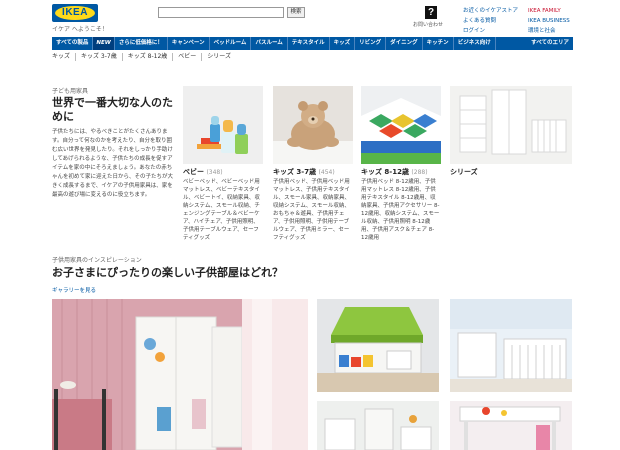 The width and height of the screenshot is (620, 450). I want to click on tile-name-baby: ベビー, so click(193, 172).